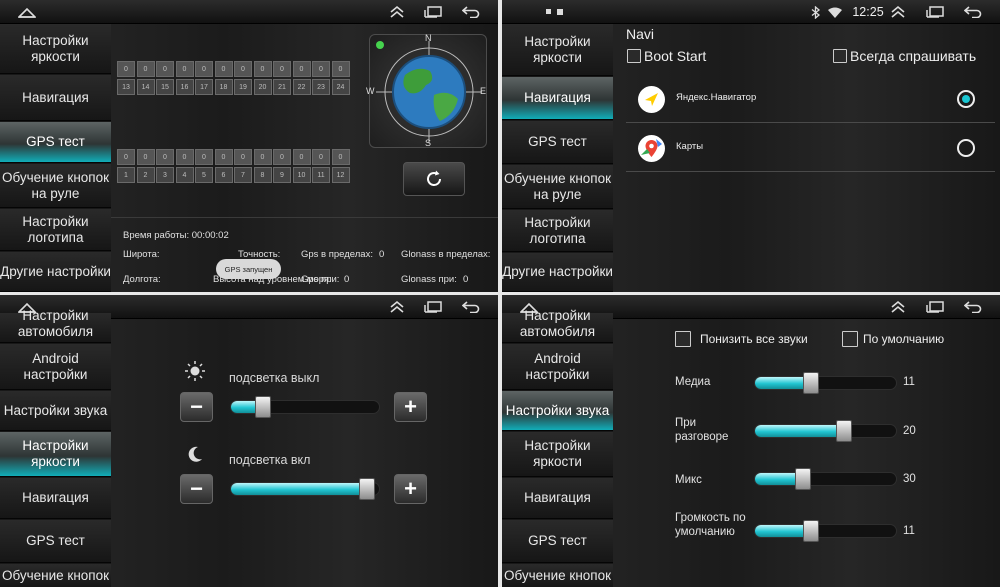 The image size is (1000, 587). I want to click on compass-east: E, so click(483, 91).